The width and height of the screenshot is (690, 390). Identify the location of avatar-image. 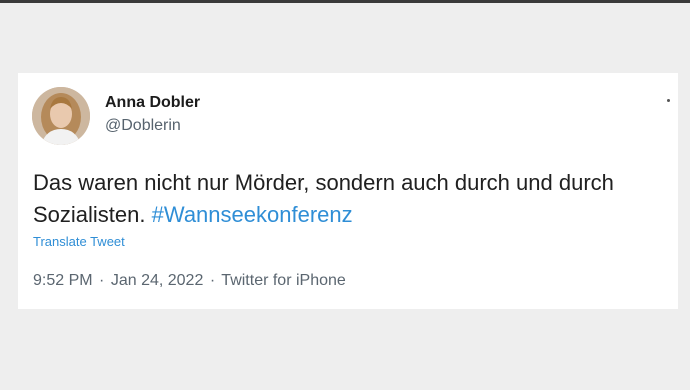
(61, 116).